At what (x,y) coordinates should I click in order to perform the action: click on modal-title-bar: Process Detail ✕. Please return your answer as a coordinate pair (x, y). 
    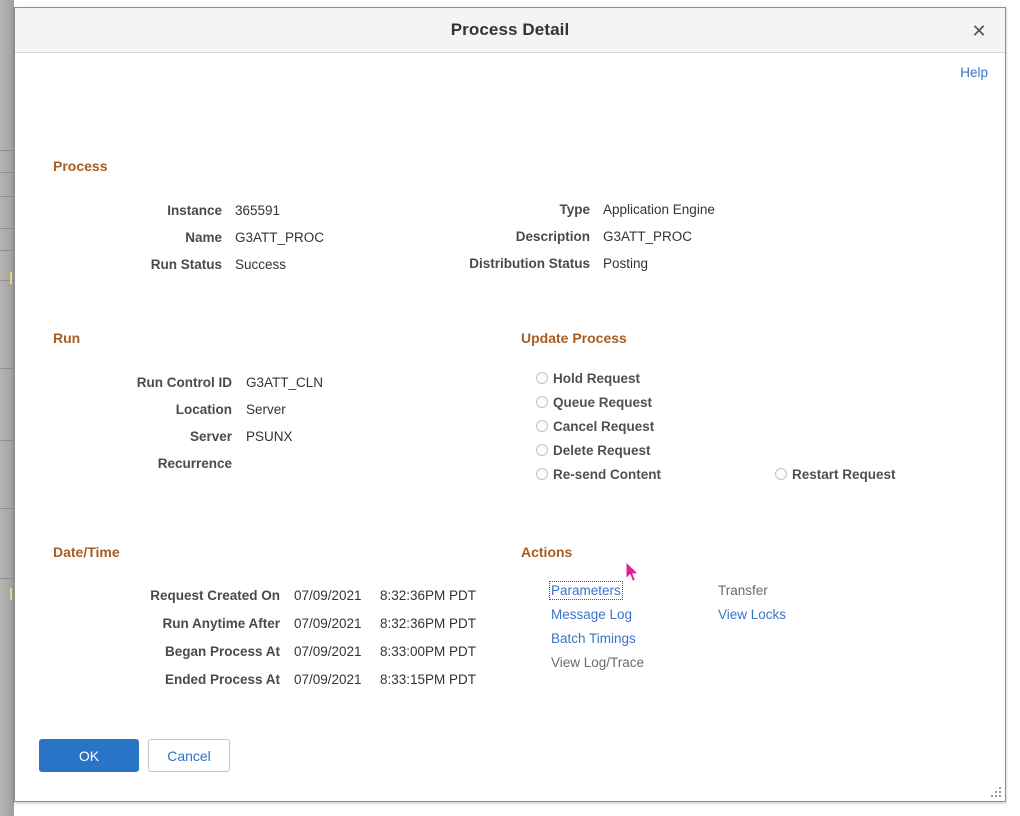
    Looking at the image, I should click on (510, 30).